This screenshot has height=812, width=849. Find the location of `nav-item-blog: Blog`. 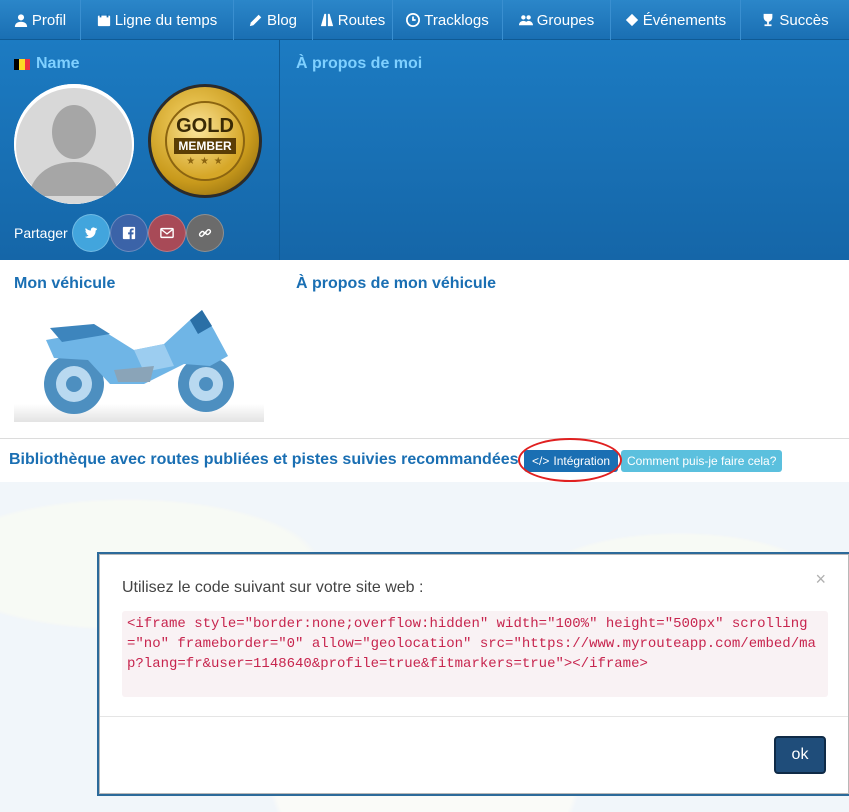

nav-item-blog: Blog is located at coordinates (273, 20).